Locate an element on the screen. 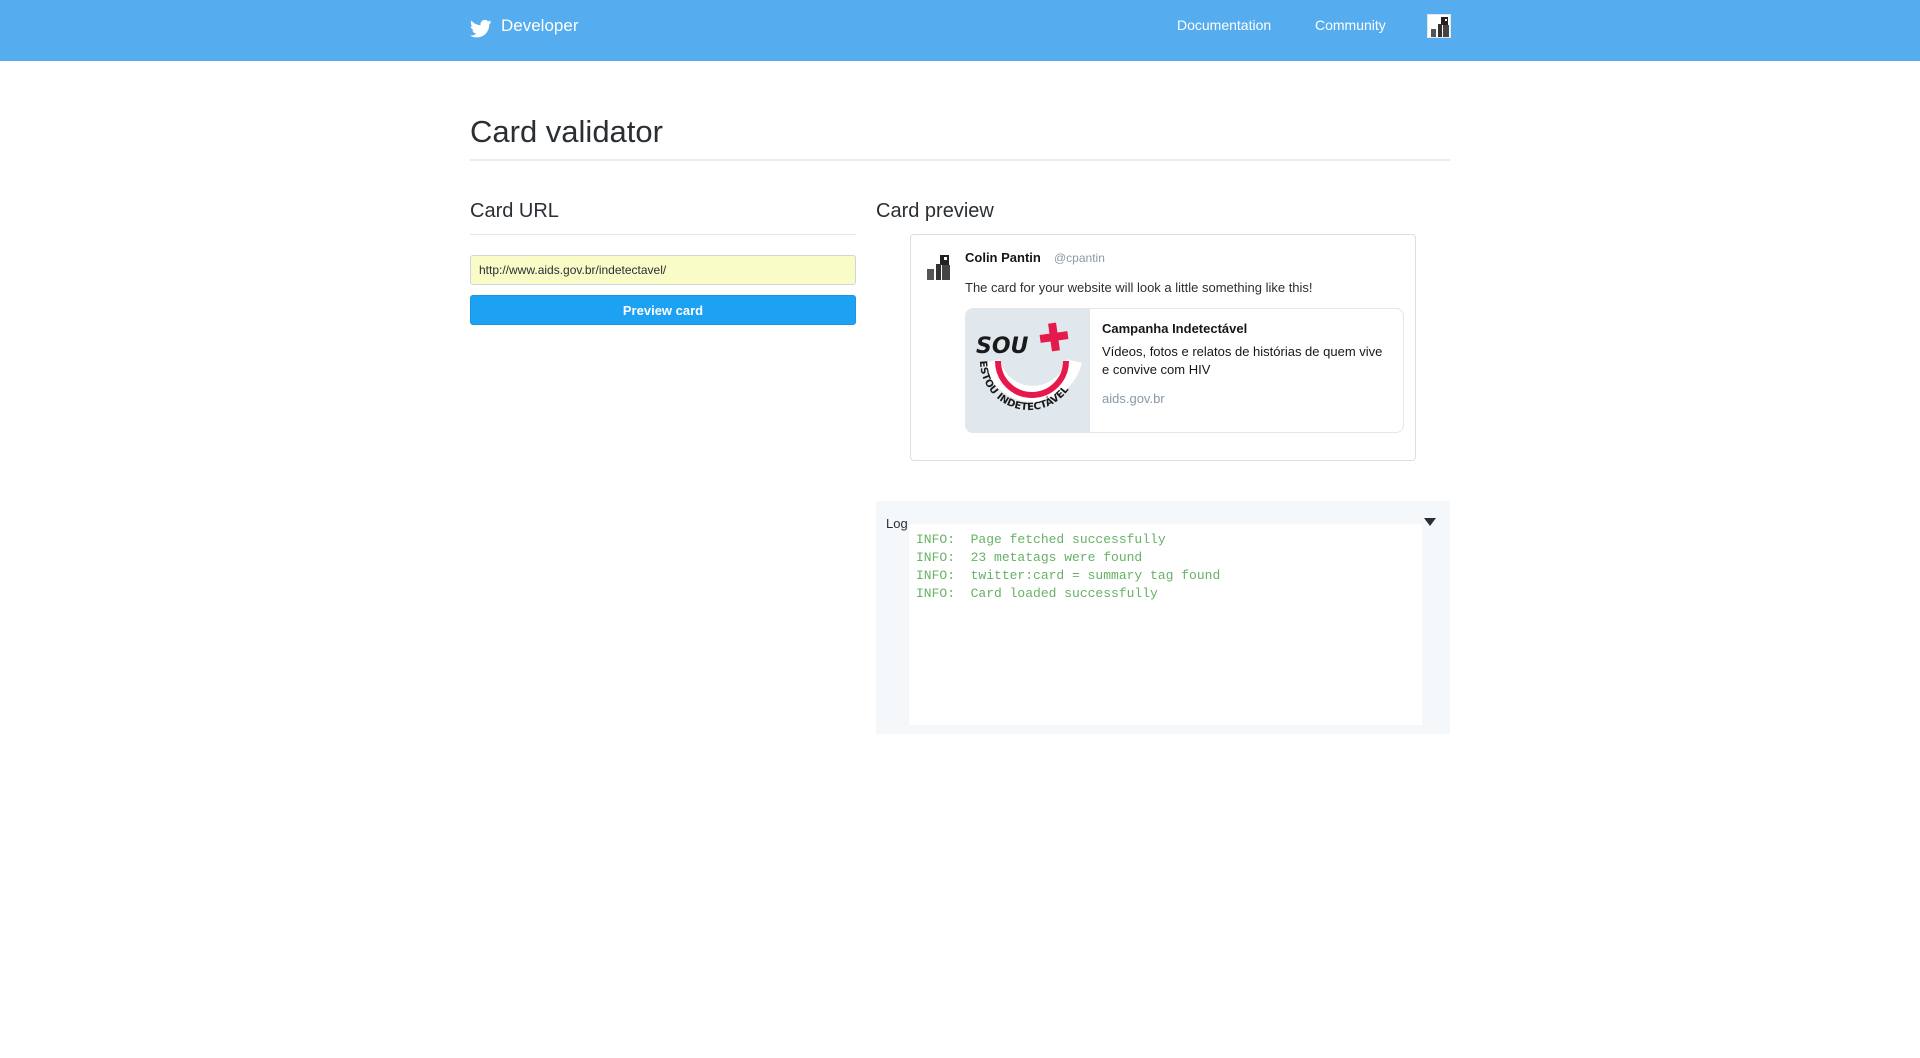 The height and width of the screenshot is (1058, 1920). tweet-author-name: Colin Pantin is located at coordinates (1003, 257).